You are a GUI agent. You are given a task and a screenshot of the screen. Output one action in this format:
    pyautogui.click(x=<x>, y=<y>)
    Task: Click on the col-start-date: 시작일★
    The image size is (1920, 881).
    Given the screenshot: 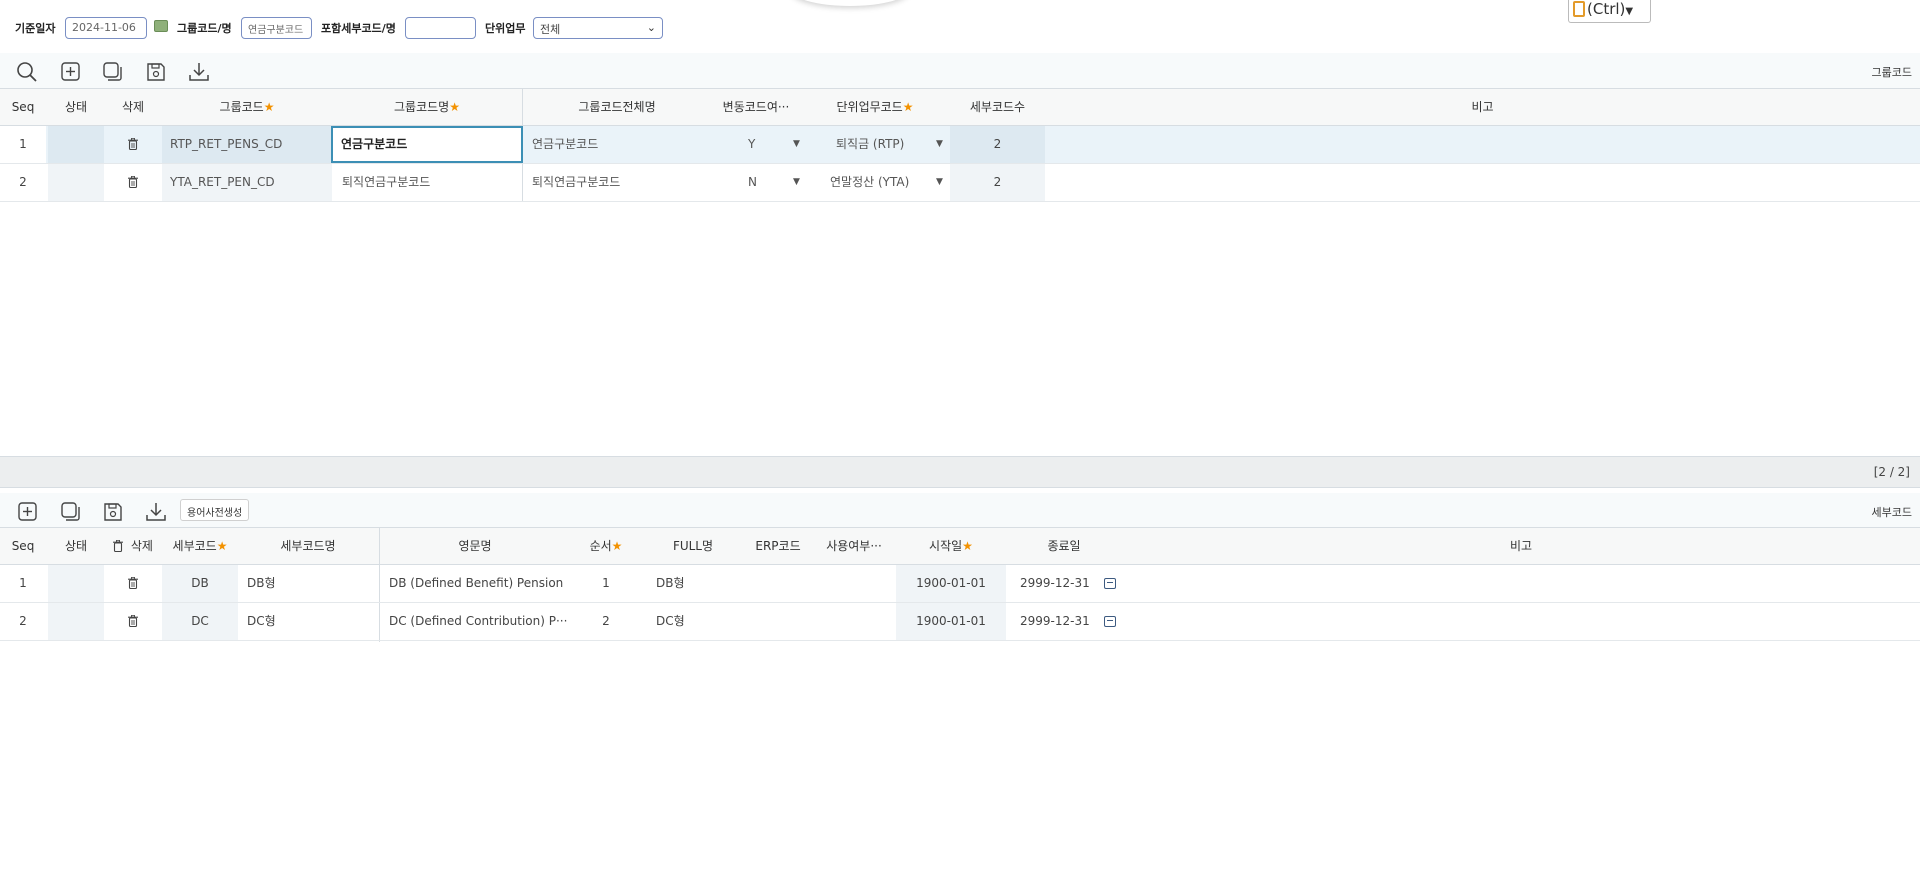 What is the action you would take?
    pyautogui.click(x=951, y=546)
    